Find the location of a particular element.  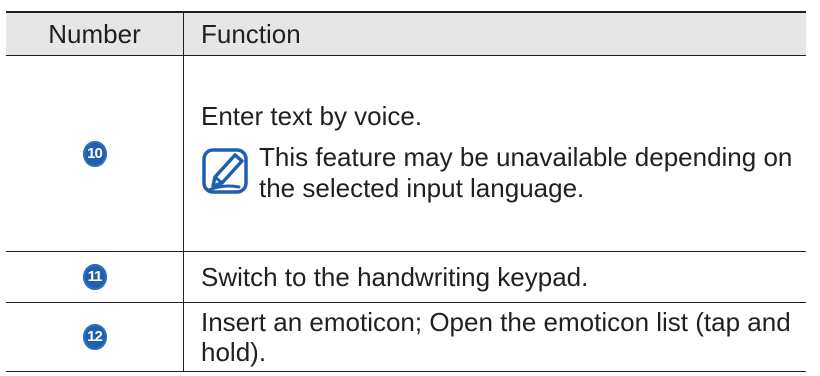

number-cell: 11 is located at coordinates (95, 277).